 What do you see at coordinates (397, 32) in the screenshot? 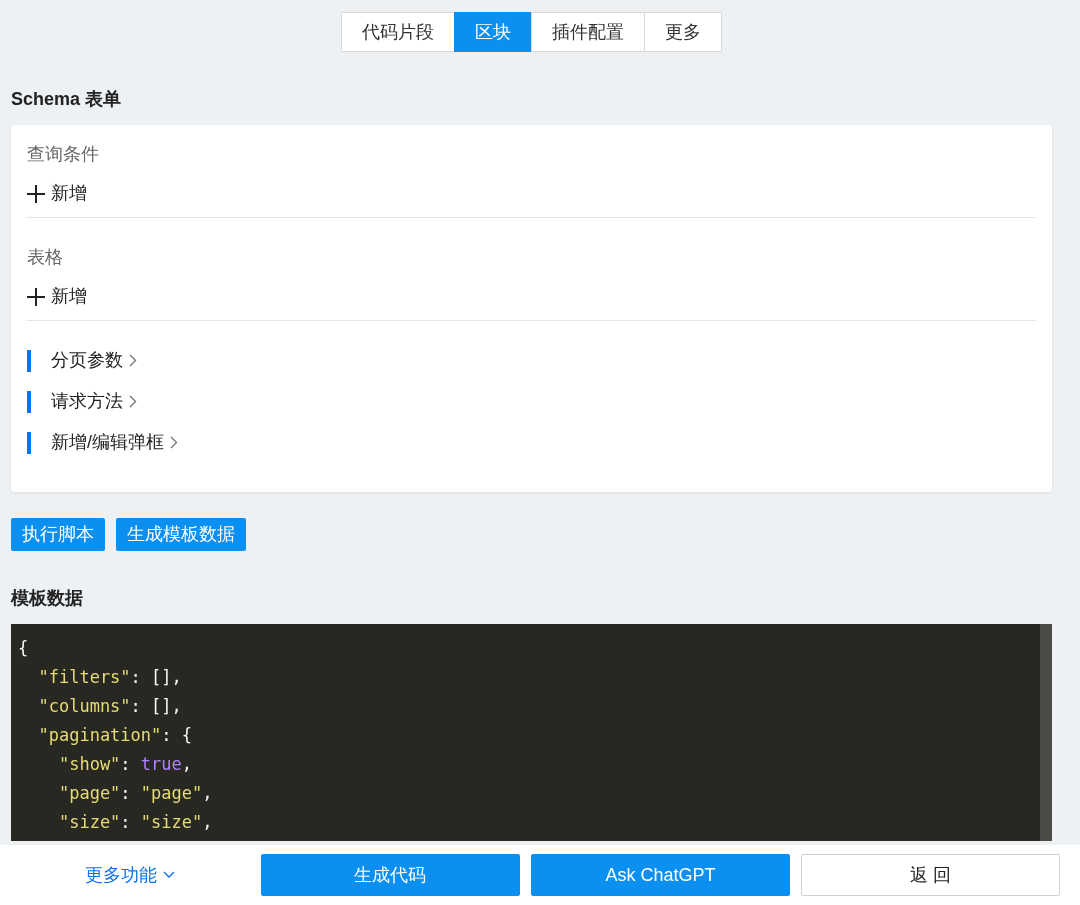
I see `tab: 代码片段` at bounding box center [397, 32].